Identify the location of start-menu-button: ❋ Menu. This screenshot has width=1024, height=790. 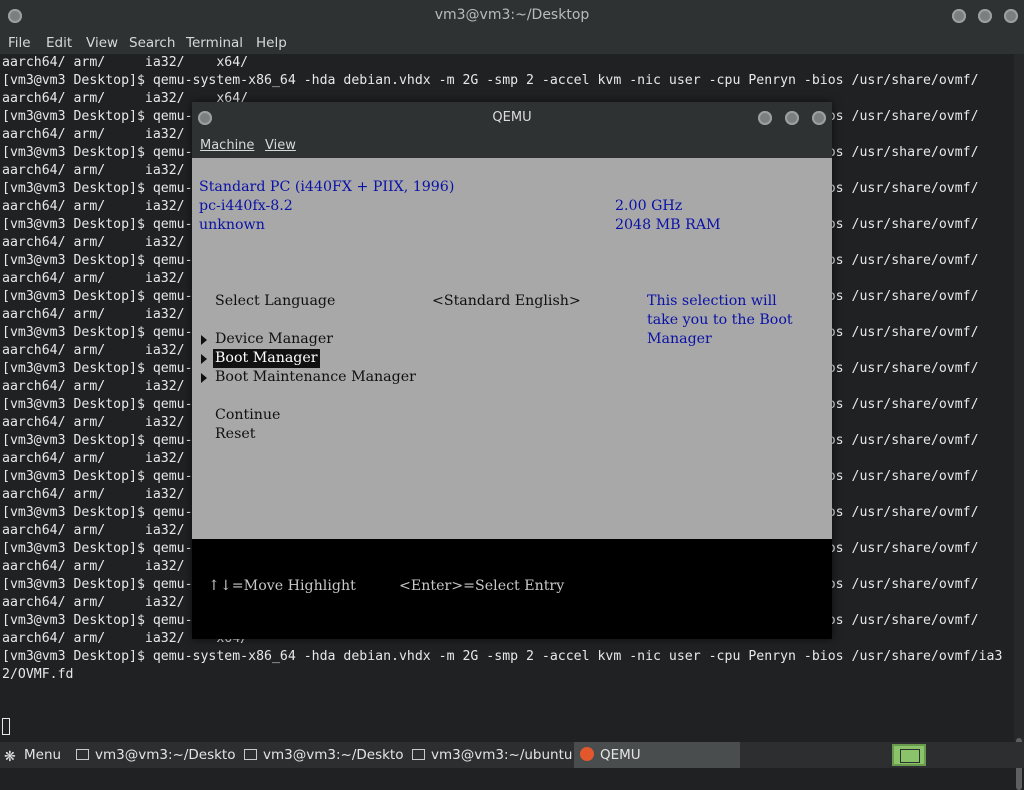
(37, 755).